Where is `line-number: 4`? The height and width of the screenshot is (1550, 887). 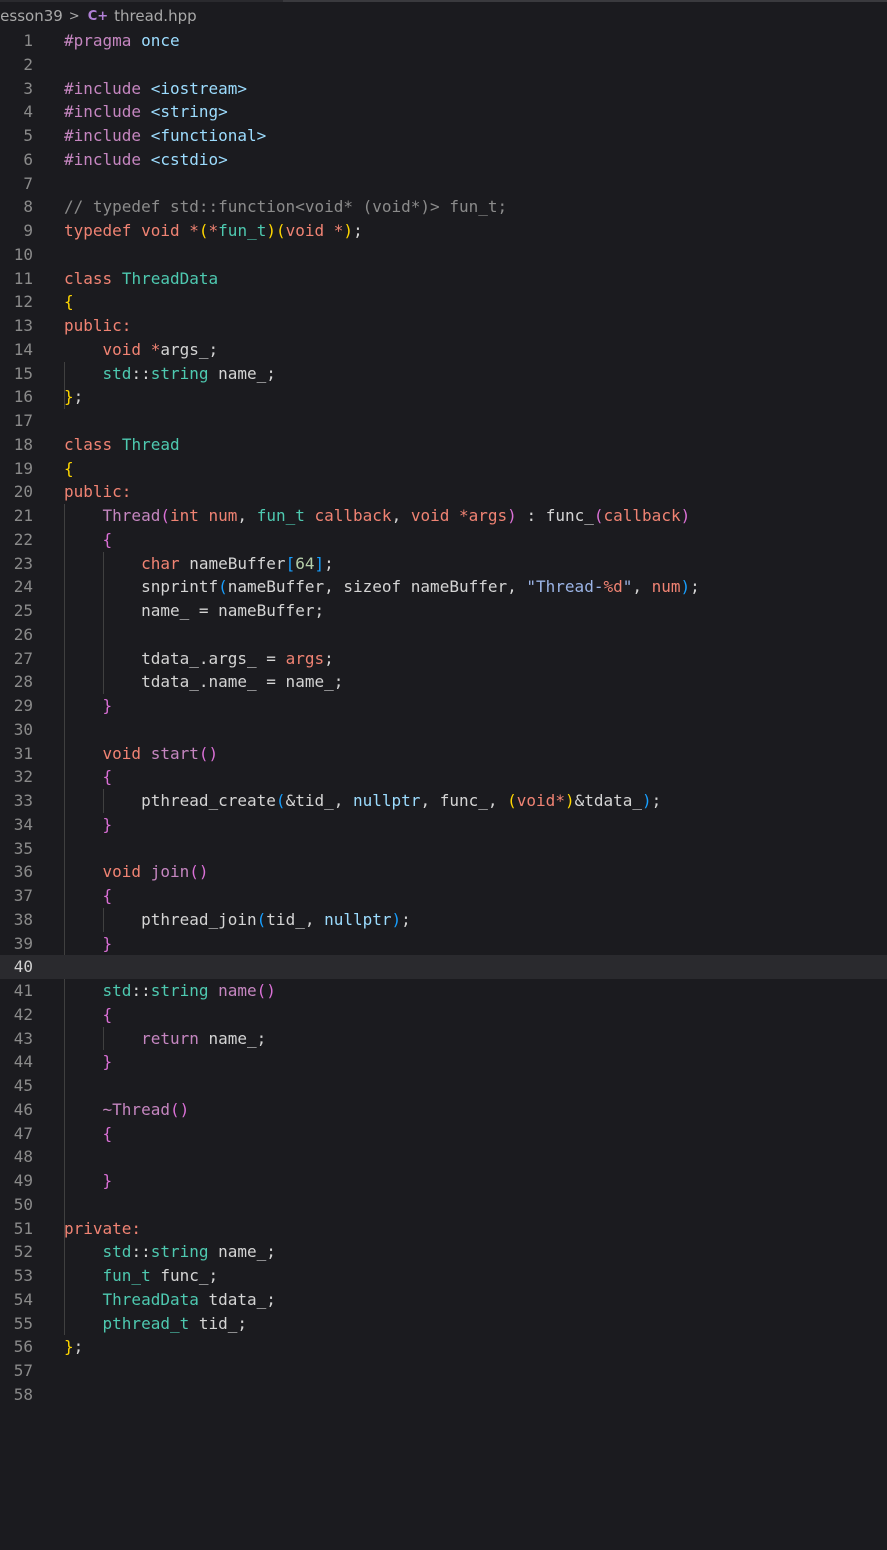
line-number: 4 is located at coordinates (28, 112).